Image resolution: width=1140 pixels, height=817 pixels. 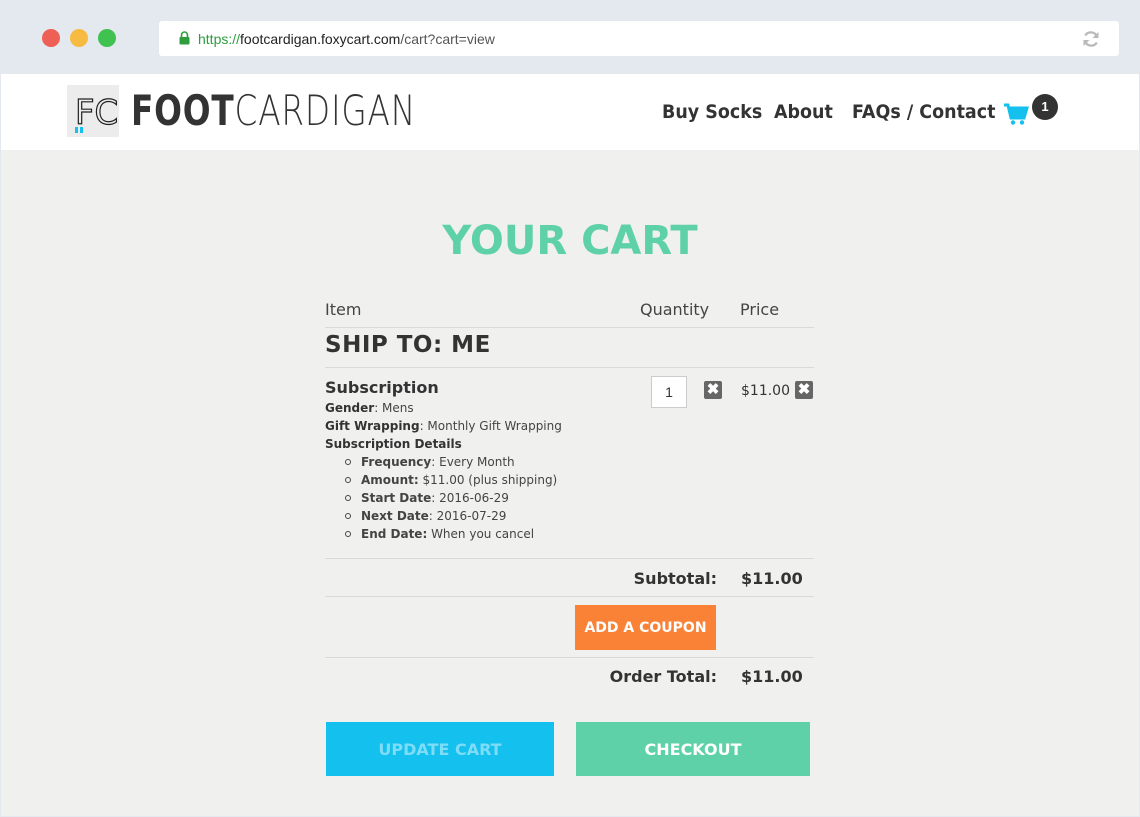 I want to click on subtotal-value: $11.00, so click(x=772, y=578).